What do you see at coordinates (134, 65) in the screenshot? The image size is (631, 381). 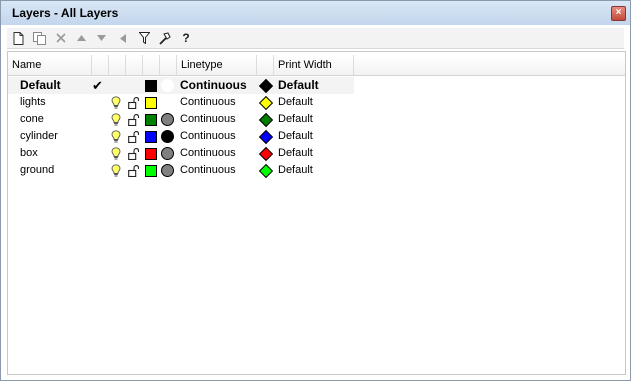 I see `column-lock` at bounding box center [134, 65].